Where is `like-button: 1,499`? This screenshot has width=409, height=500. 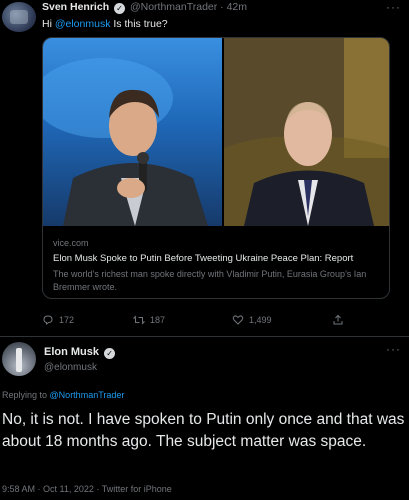
like-button: 1,499 is located at coordinates (252, 320).